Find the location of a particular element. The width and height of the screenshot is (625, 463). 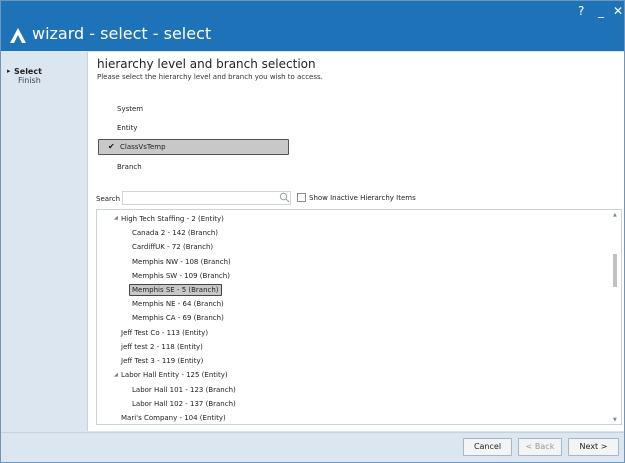

tree-node-branch: Memphis NW - 108 (Branch) is located at coordinates (181, 262).